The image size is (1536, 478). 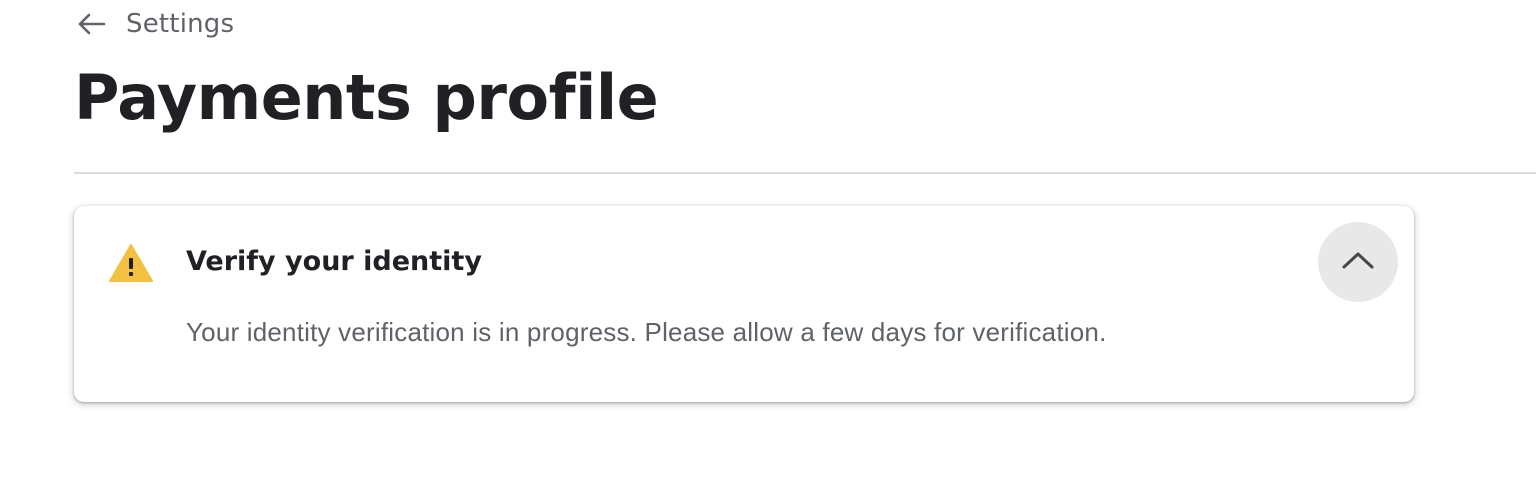 What do you see at coordinates (805, 173) in the screenshot?
I see `header-divider` at bounding box center [805, 173].